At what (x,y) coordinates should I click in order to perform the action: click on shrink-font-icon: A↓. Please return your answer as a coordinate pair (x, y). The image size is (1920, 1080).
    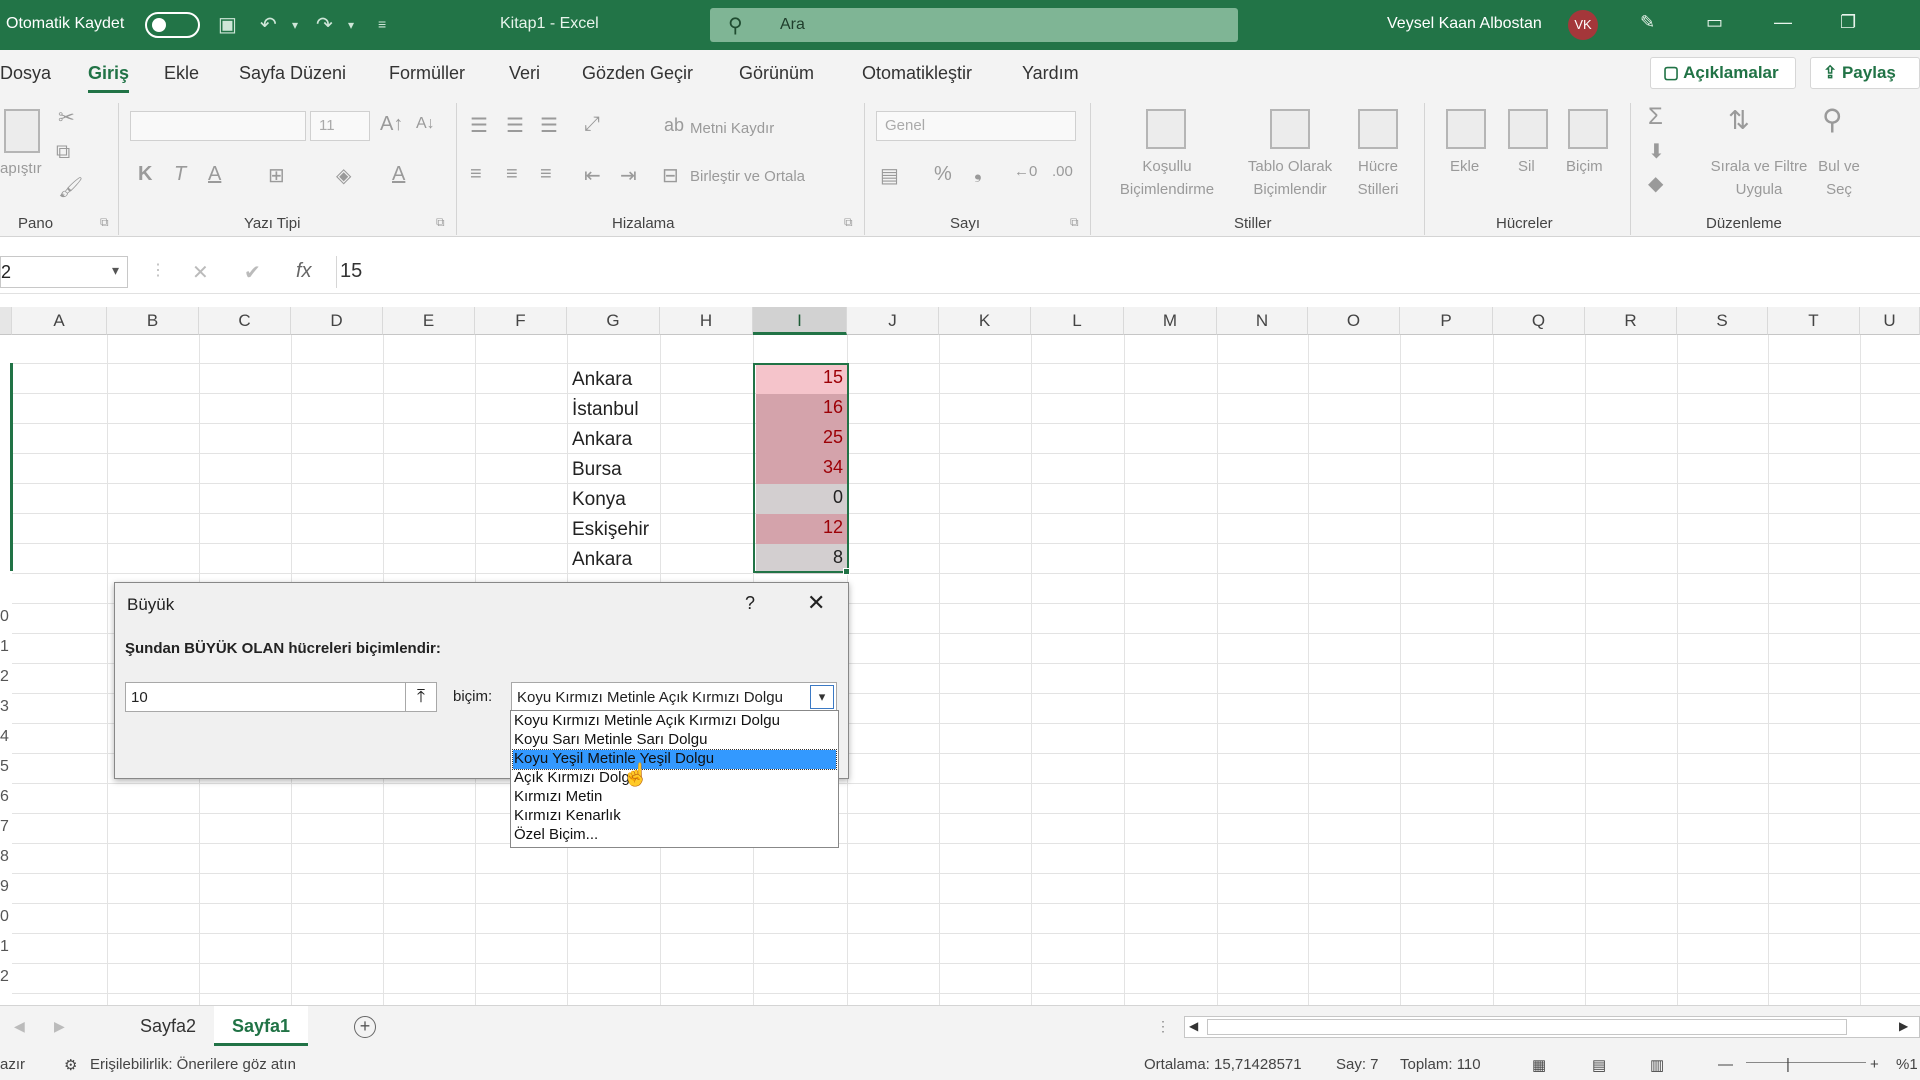
    Looking at the image, I should click on (425, 124).